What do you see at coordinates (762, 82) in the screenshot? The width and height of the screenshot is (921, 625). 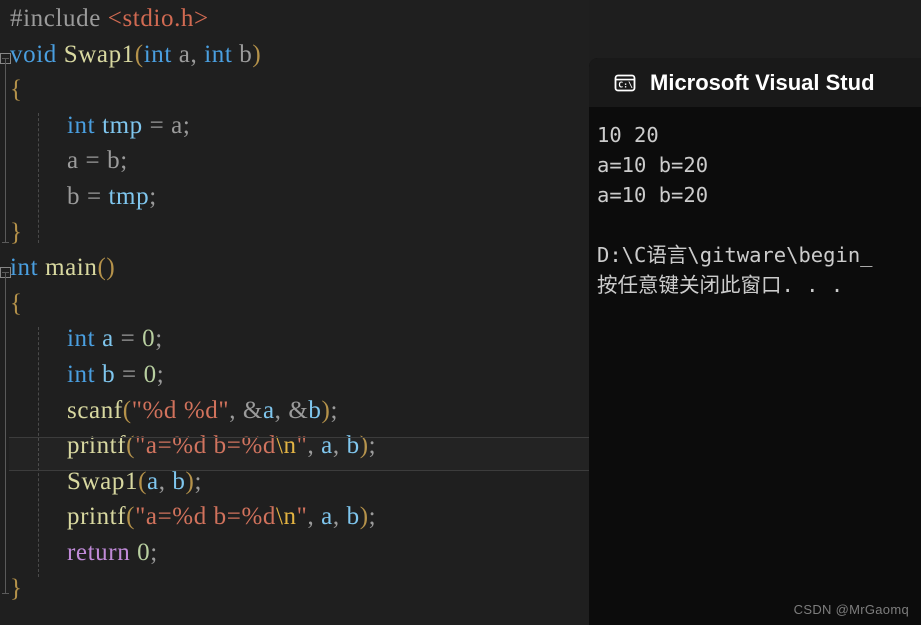 I see `console-title-text: Microsoft Visual Stud` at bounding box center [762, 82].